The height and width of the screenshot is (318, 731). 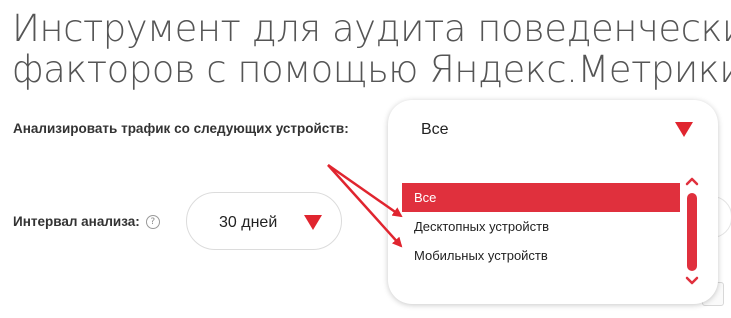 I want to click on interval-label-group: Интервал анализа: ?, so click(x=86, y=221).